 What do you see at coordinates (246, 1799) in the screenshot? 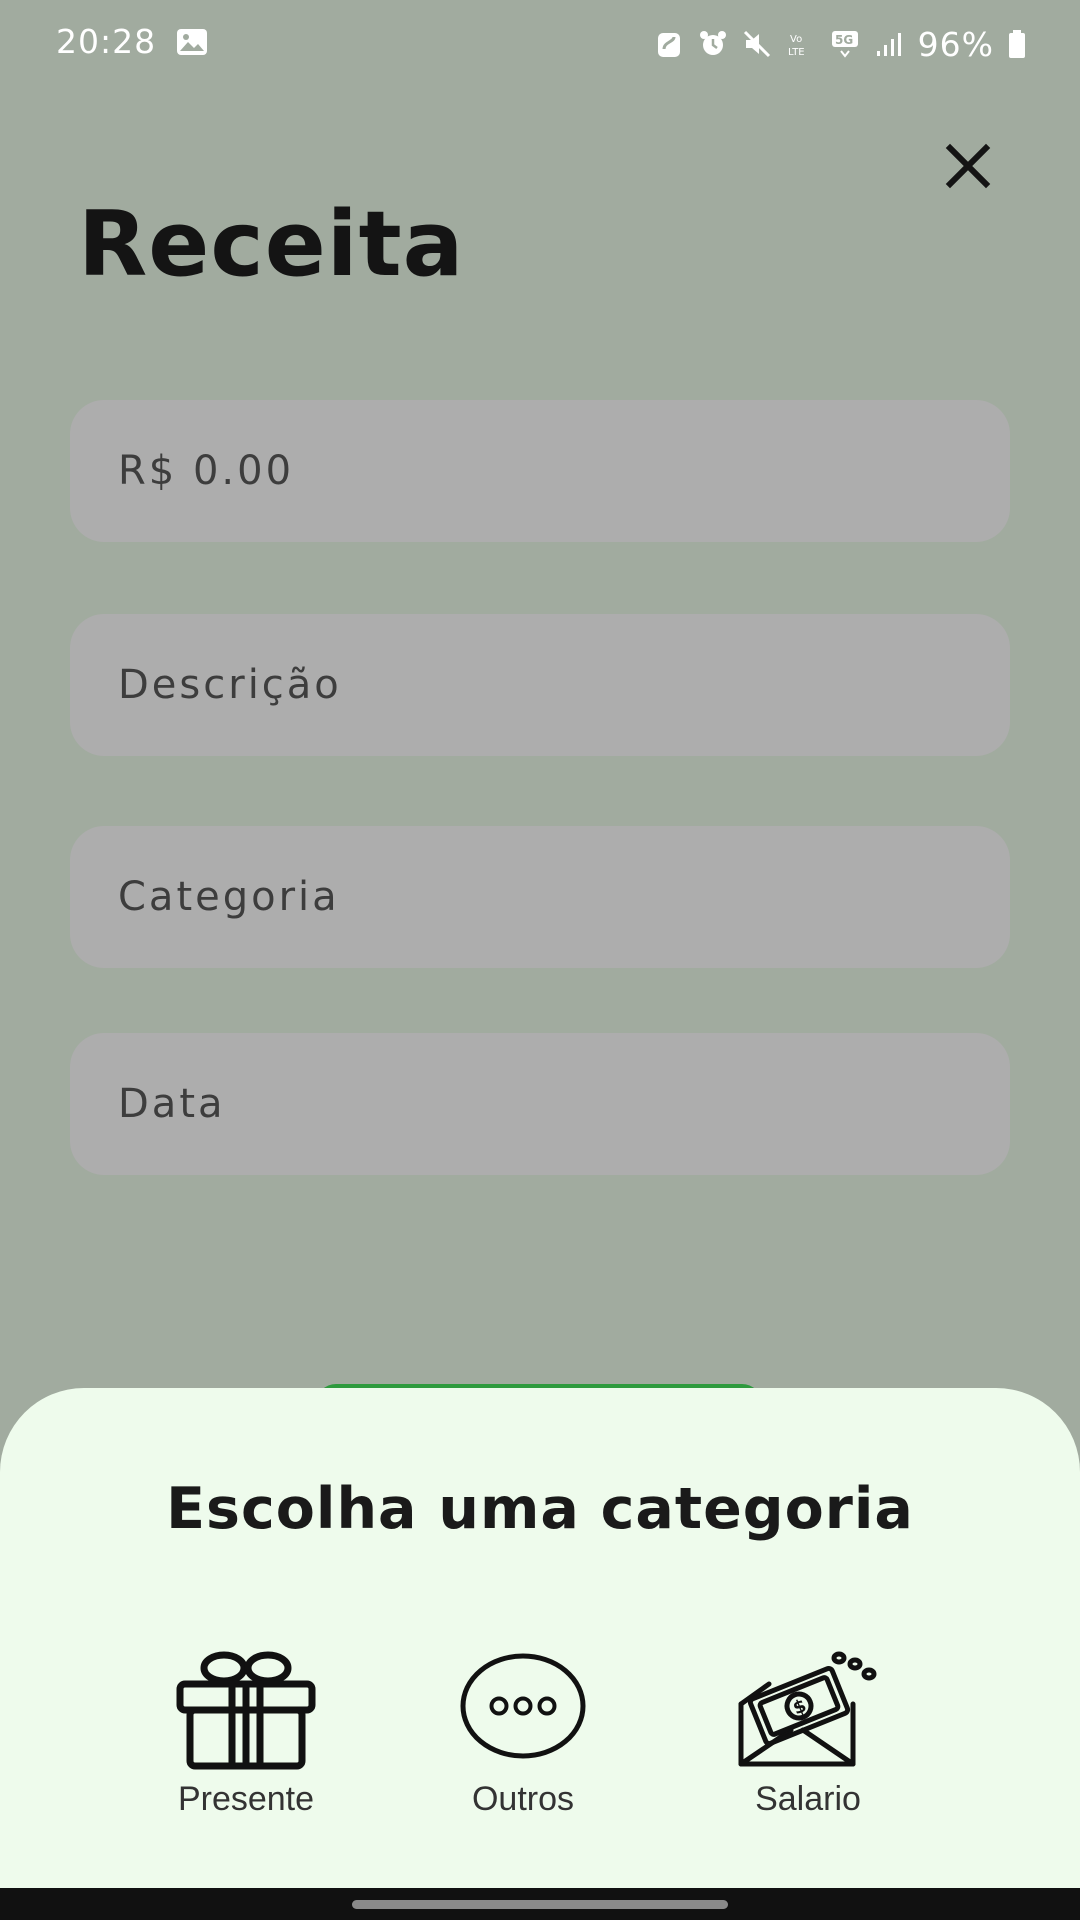
I see `category-label: Presente` at bounding box center [246, 1799].